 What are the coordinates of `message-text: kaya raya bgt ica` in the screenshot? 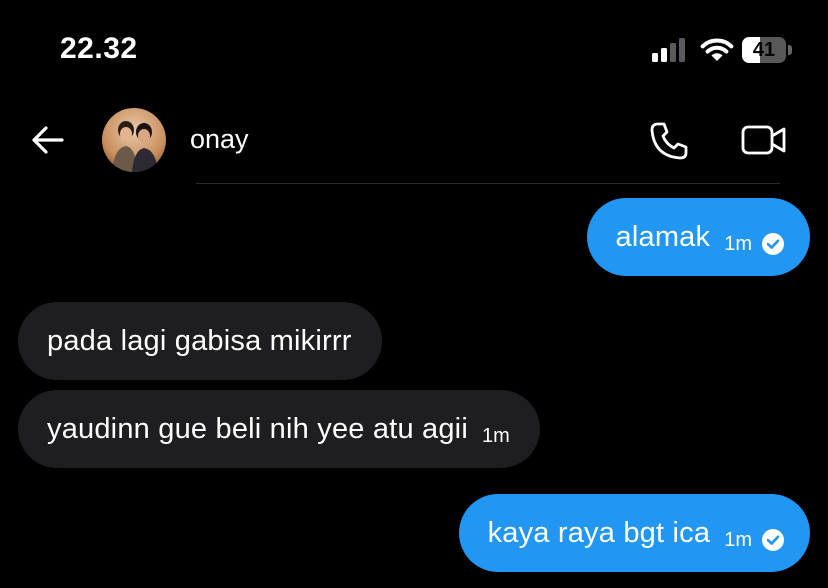 It's located at (599, 532).